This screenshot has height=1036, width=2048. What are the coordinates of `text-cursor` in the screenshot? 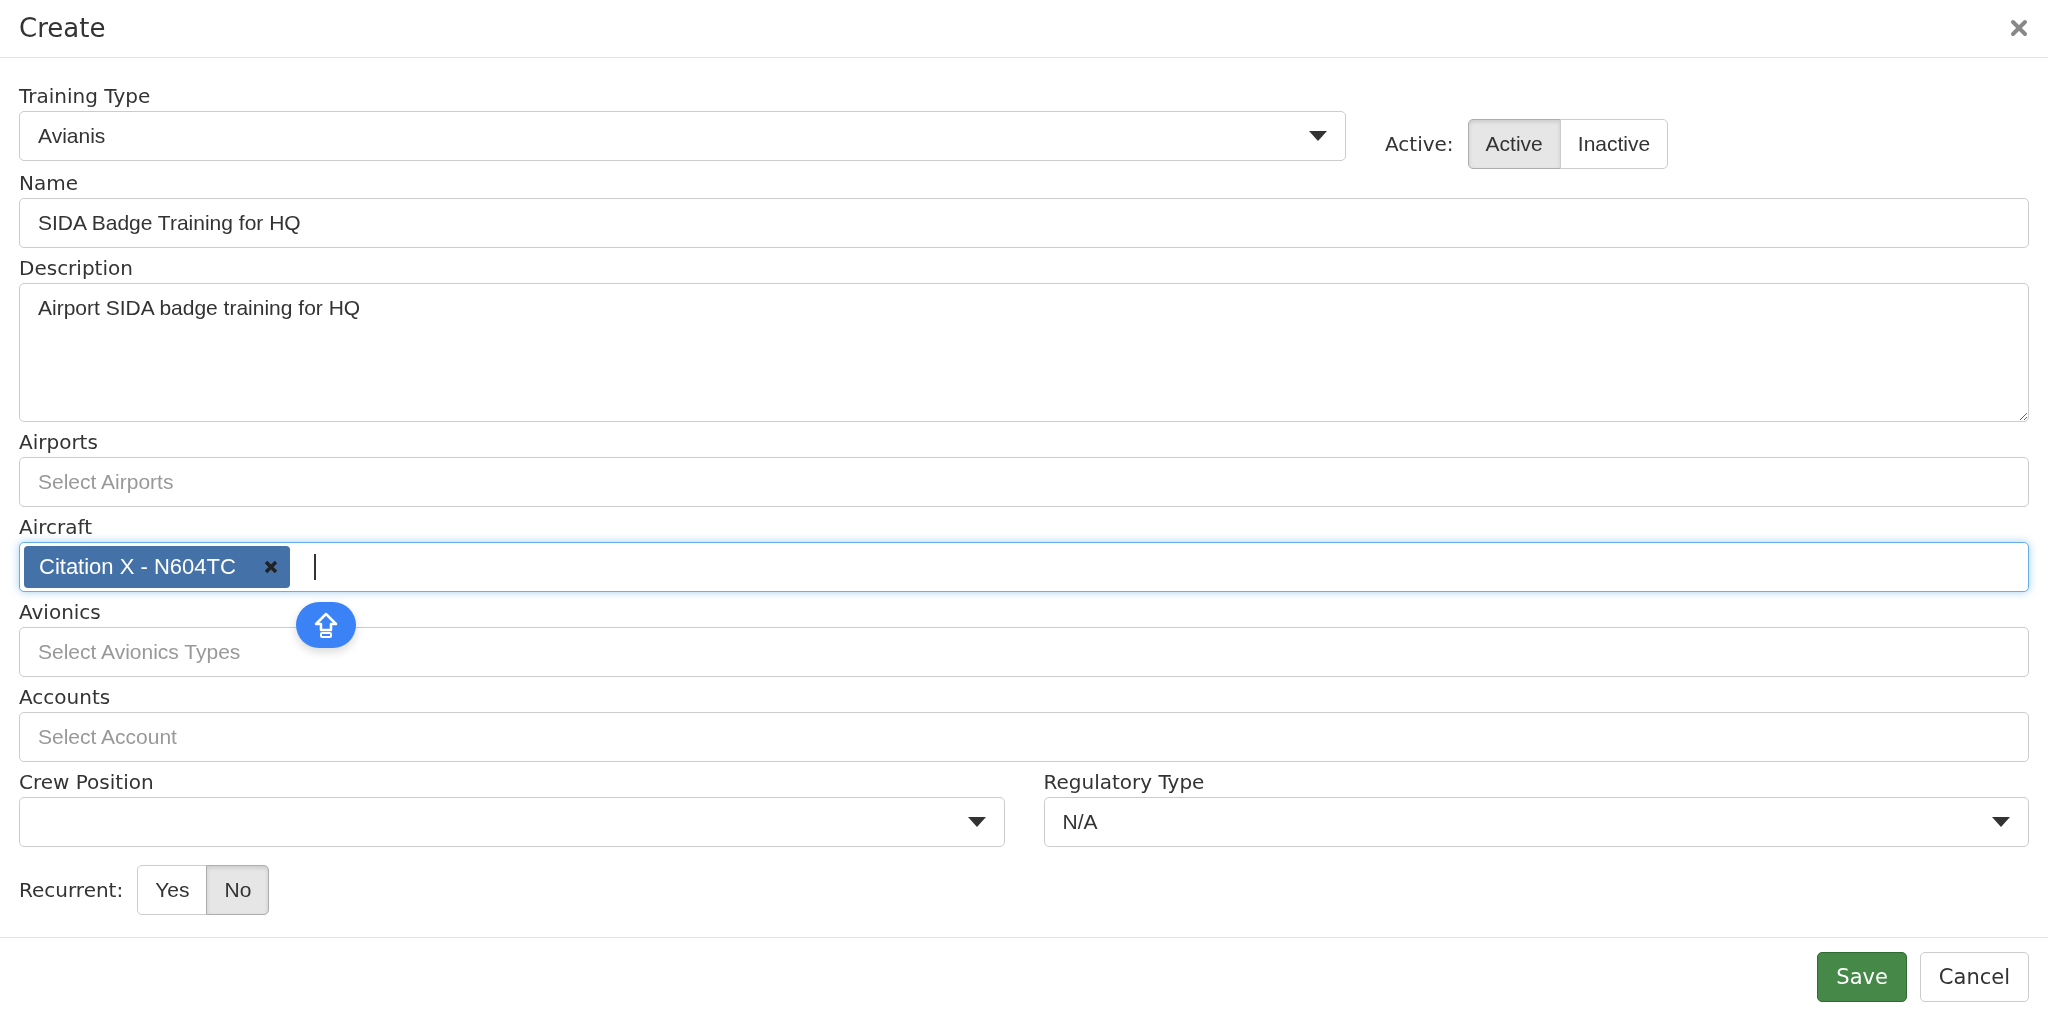 It's located at (314, 567).